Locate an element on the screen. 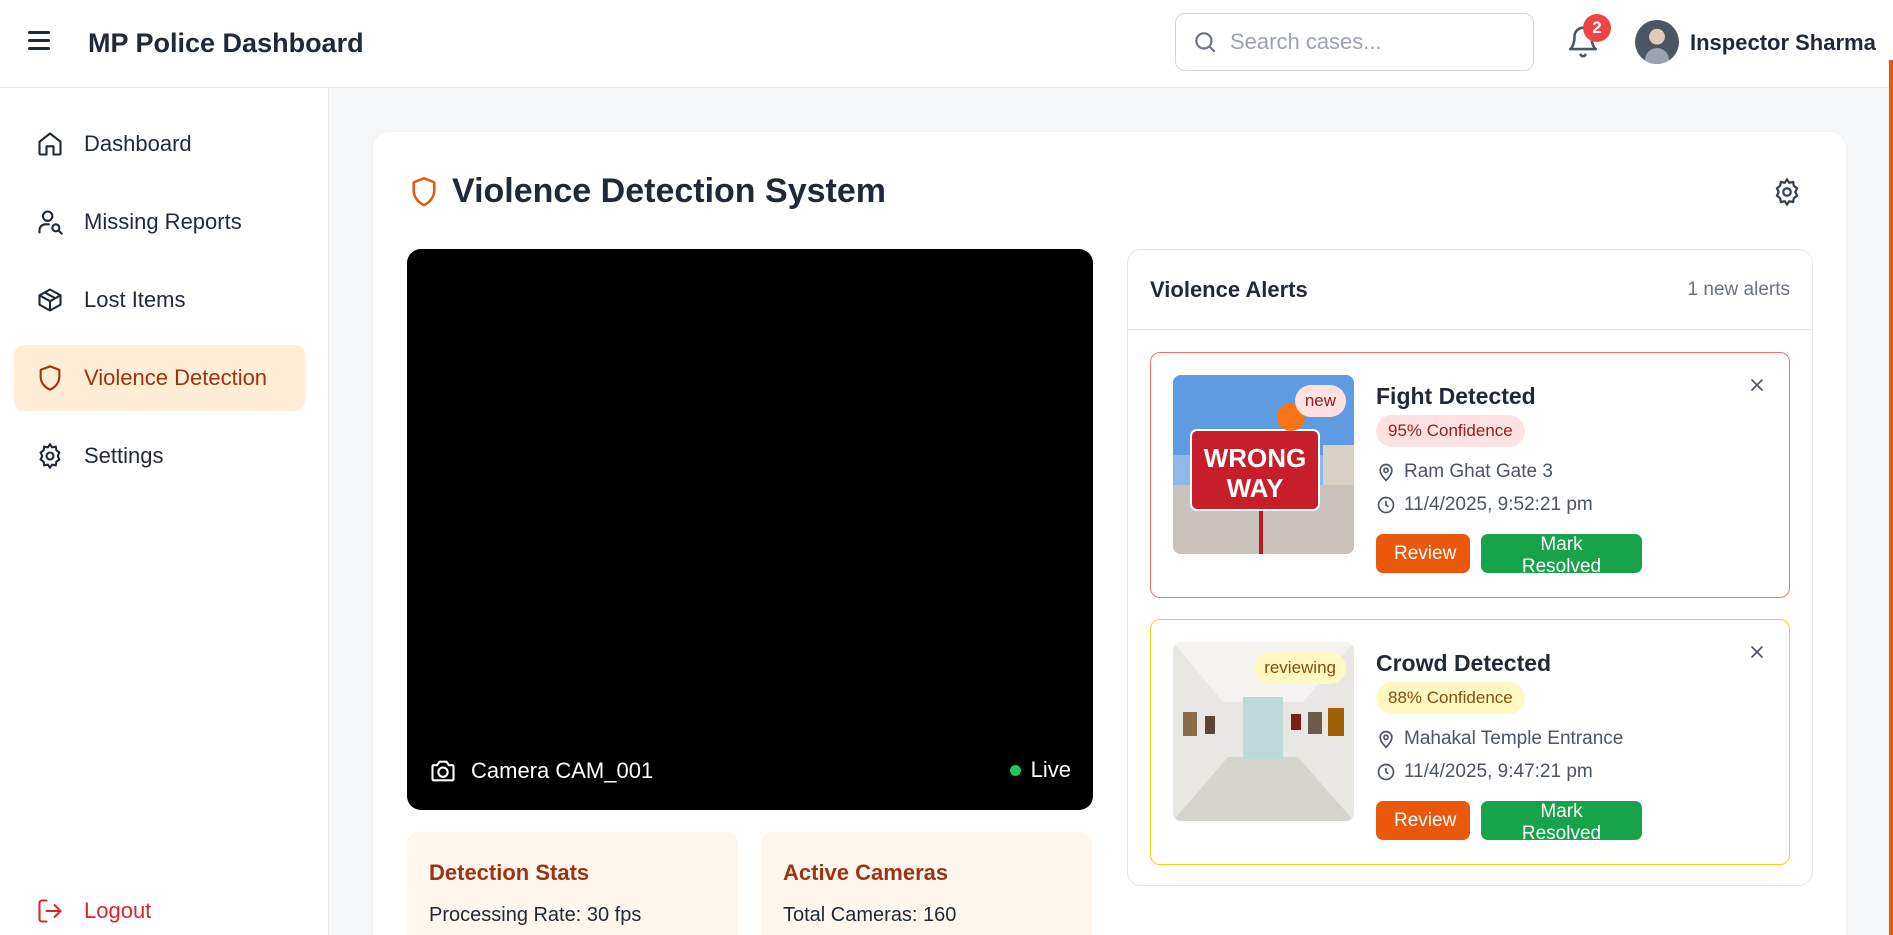 The image size is (1893, 935). sidebar-item-missing-reports: Missing Reports is located at coordinates (159, 222).